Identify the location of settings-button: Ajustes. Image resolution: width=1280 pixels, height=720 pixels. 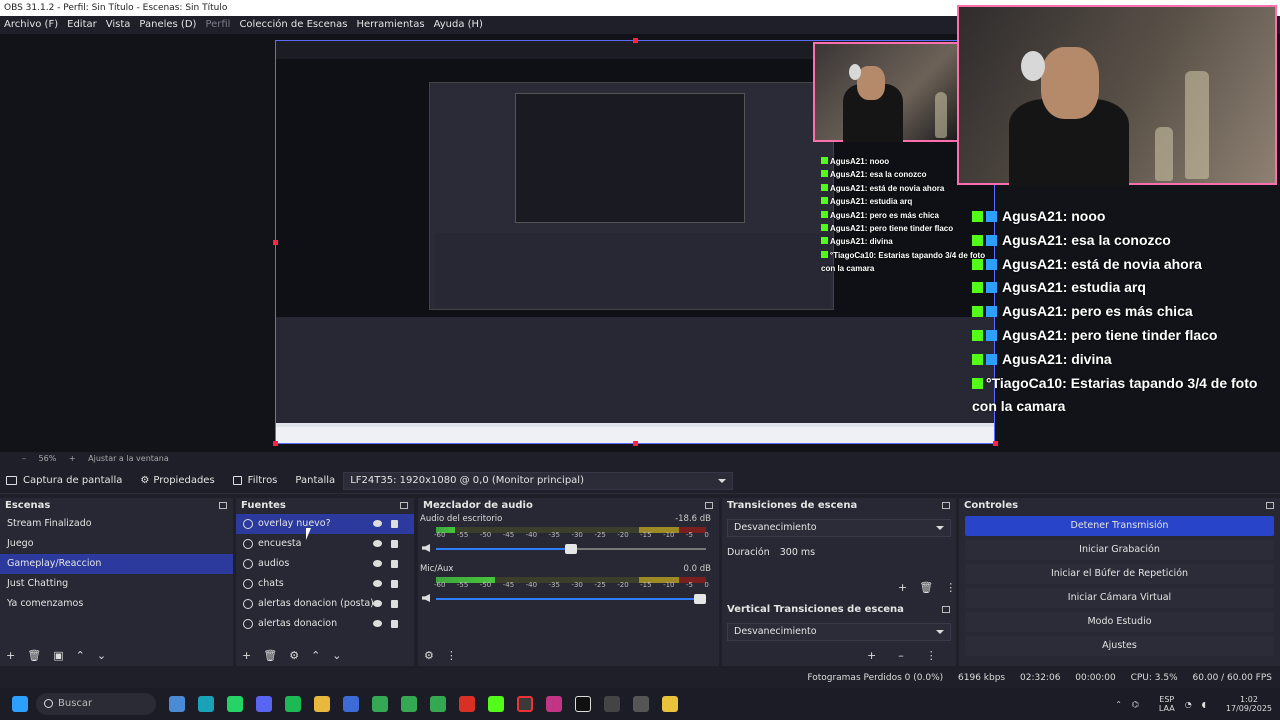
(1119, 646).